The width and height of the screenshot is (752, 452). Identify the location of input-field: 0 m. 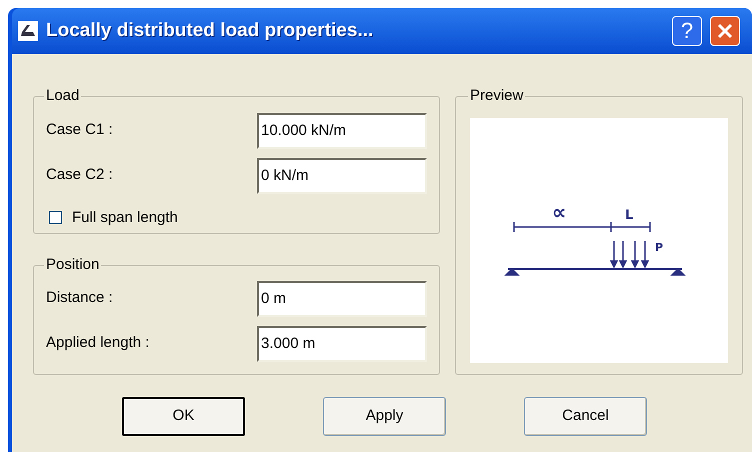
(342, 298).